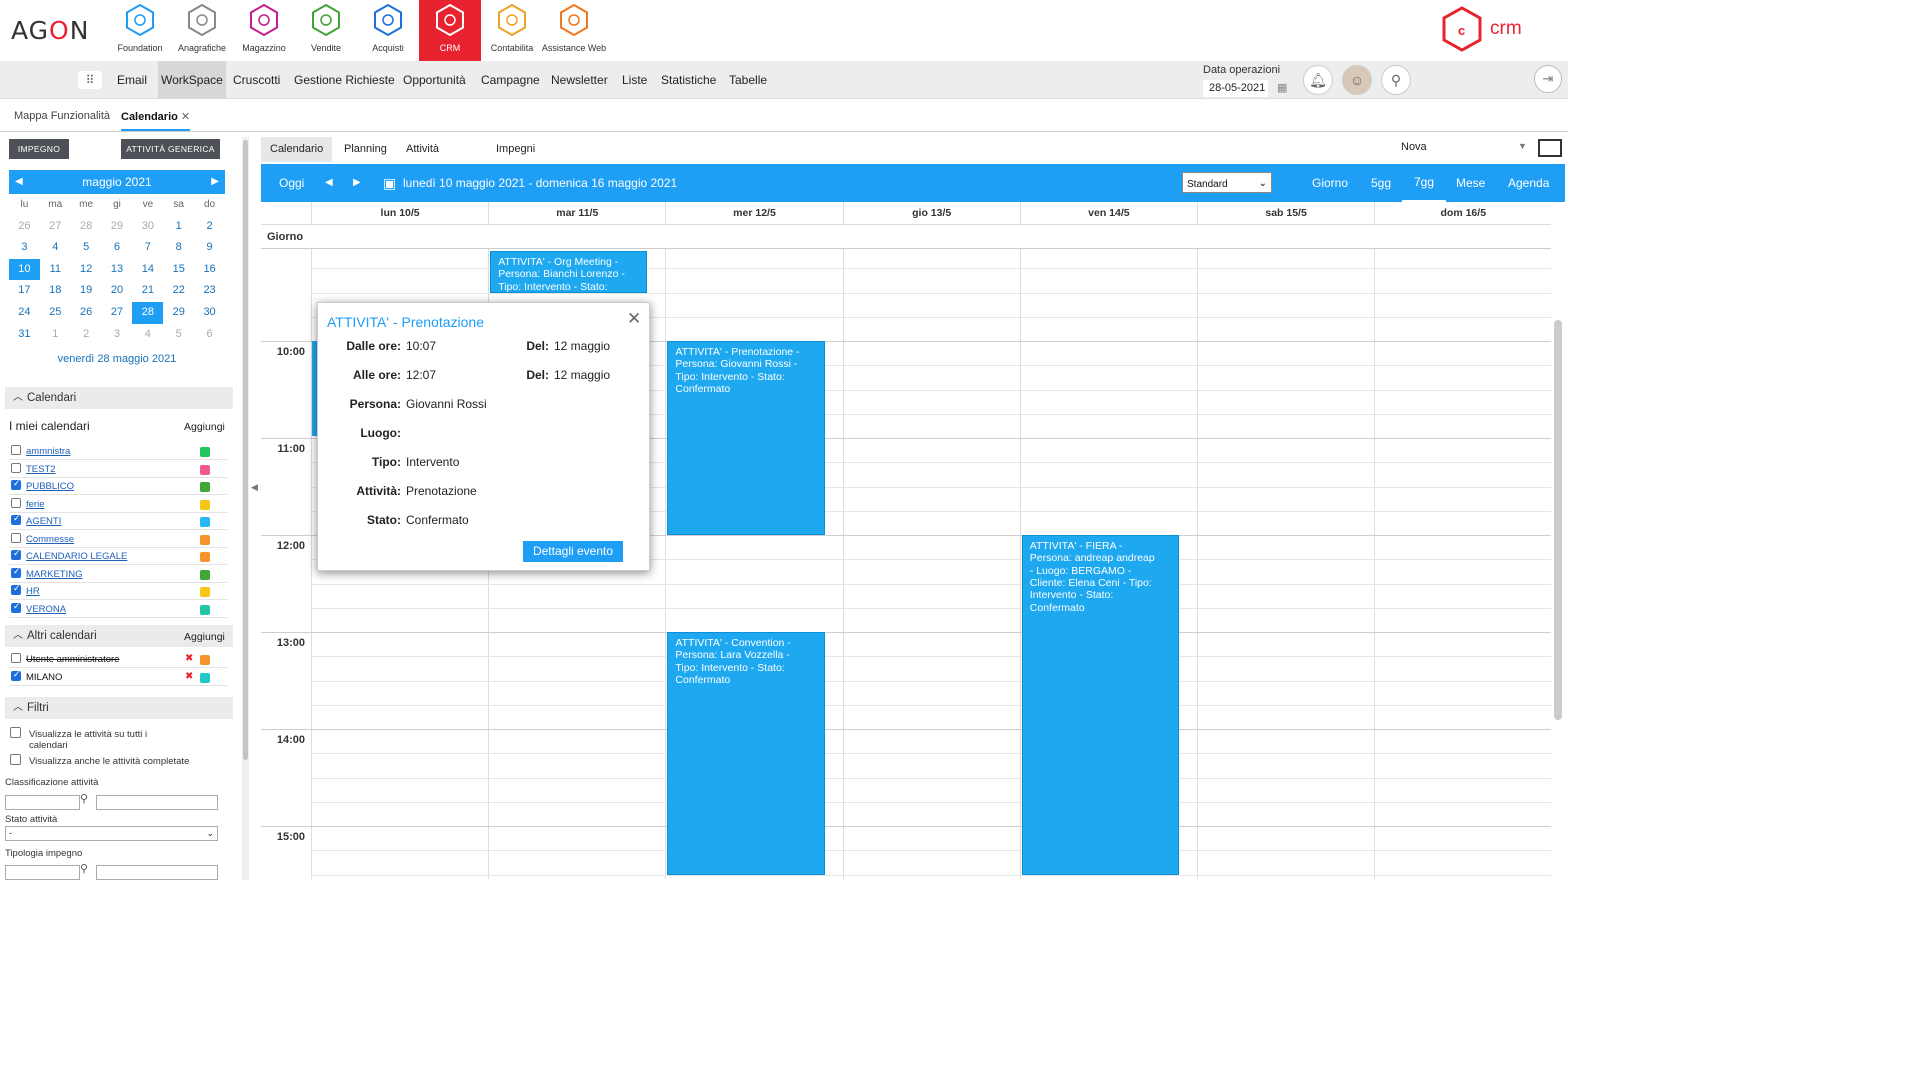 The height and width of the screenshot is (1080, 1920). Describe the element at coordinates (365, 149) in the screenshot. I see `view-tab-1: Planning` at that location.